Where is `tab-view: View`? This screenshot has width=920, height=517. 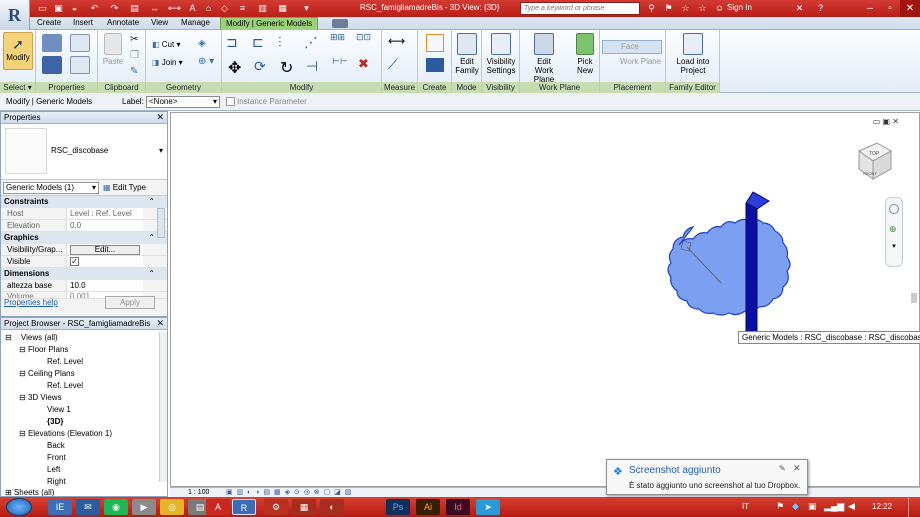
tab-view: View is located at coordinates (159, 23).